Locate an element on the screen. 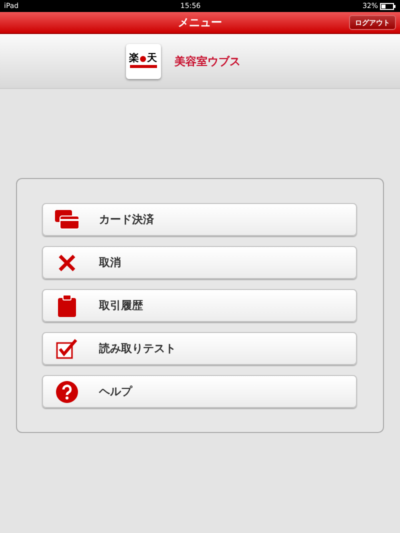 This screenshot has height=533, width=400. credit-card-icon is located at coordinates (67, 220).